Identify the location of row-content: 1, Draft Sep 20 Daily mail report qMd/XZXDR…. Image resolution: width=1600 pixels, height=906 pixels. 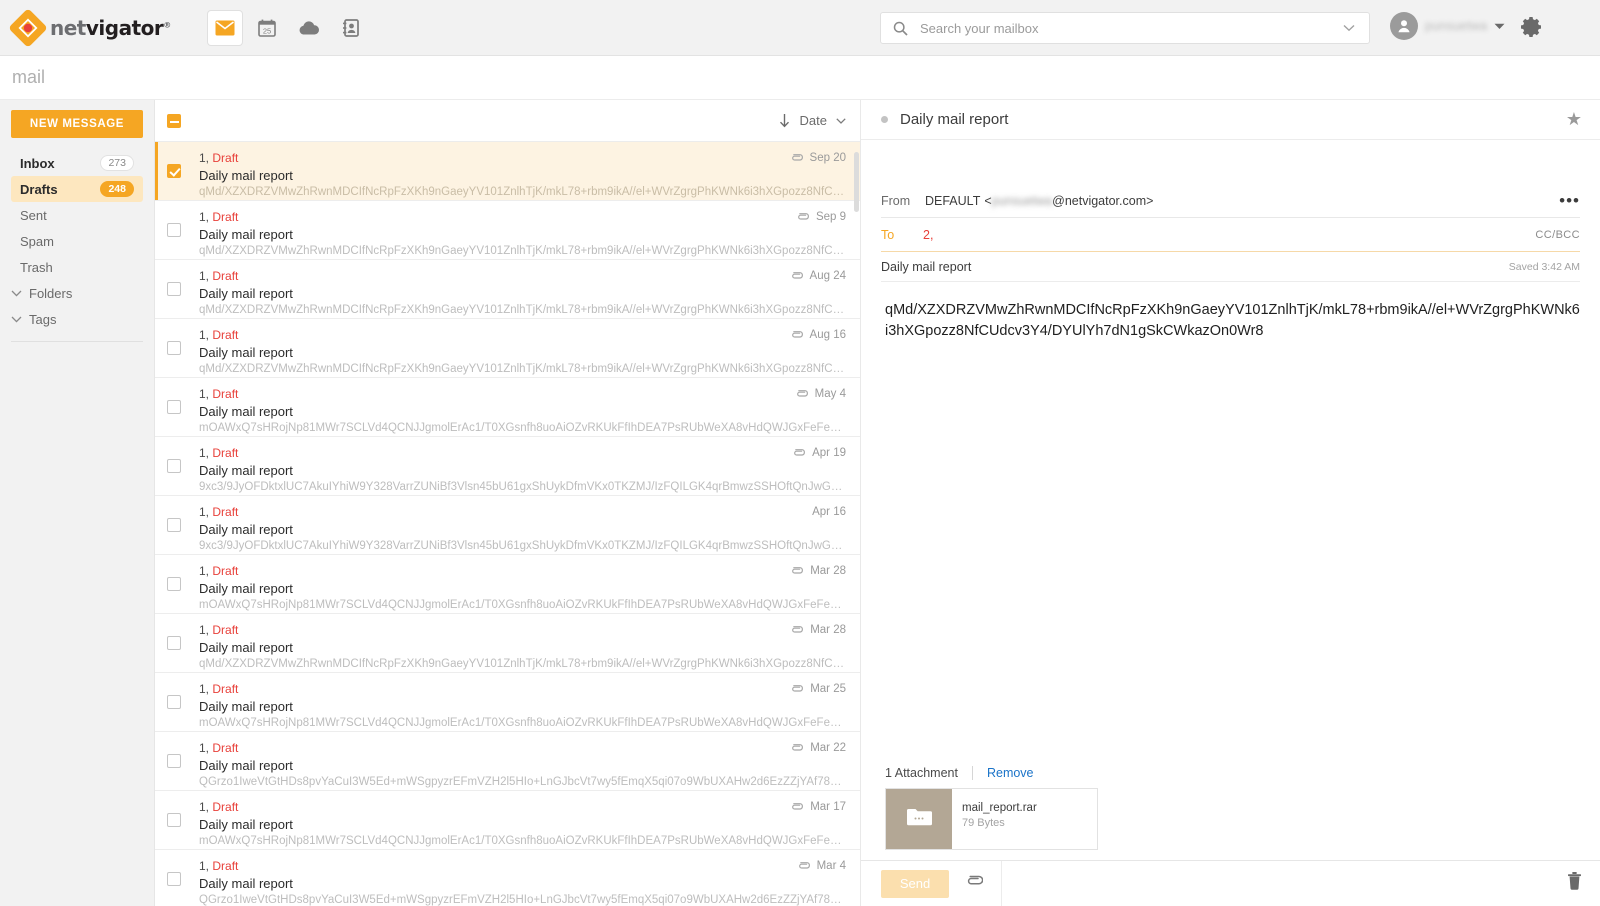
(519, 175).